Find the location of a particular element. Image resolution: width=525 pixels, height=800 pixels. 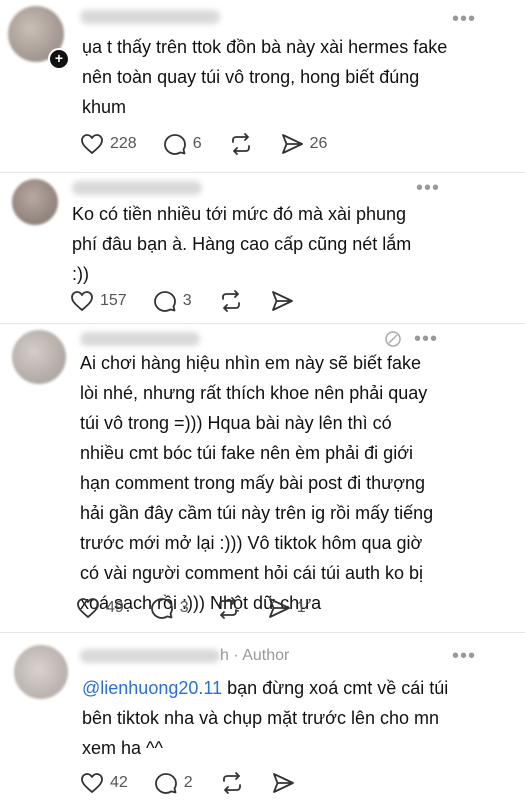

mention-link: @lienhuong20.11 is located at coordinates (152, 688).